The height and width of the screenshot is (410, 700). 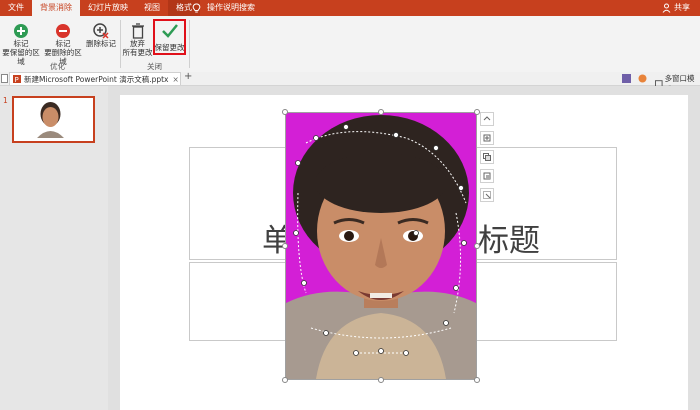 What do you see at coordinates (509, 241) in the screenshot?
I see `title-text-right: 标题` at bounding box center [509, 241].